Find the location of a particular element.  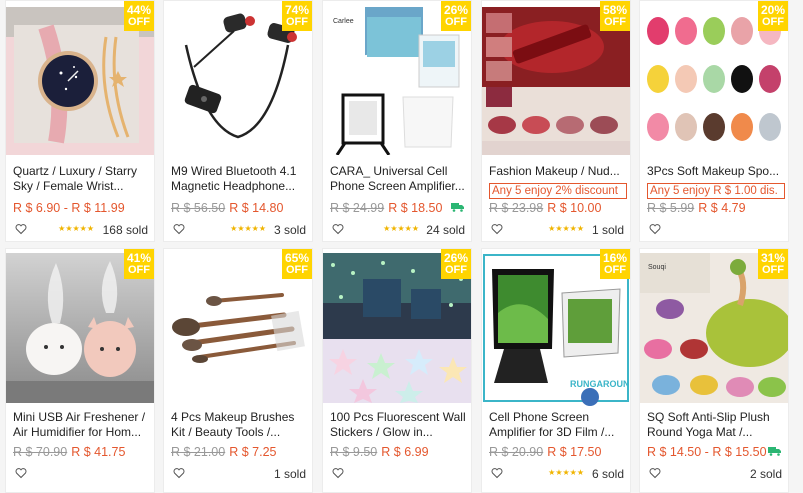

price: R $ 70.90 R $ 41.75 is located at coordinates (69, 452).